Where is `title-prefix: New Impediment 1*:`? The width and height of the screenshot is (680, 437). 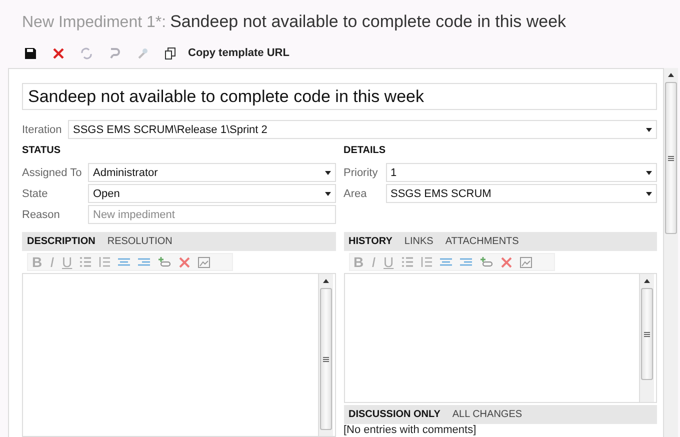 title-prefix: New Impediment 1*: is located at coordinates (94, 23).